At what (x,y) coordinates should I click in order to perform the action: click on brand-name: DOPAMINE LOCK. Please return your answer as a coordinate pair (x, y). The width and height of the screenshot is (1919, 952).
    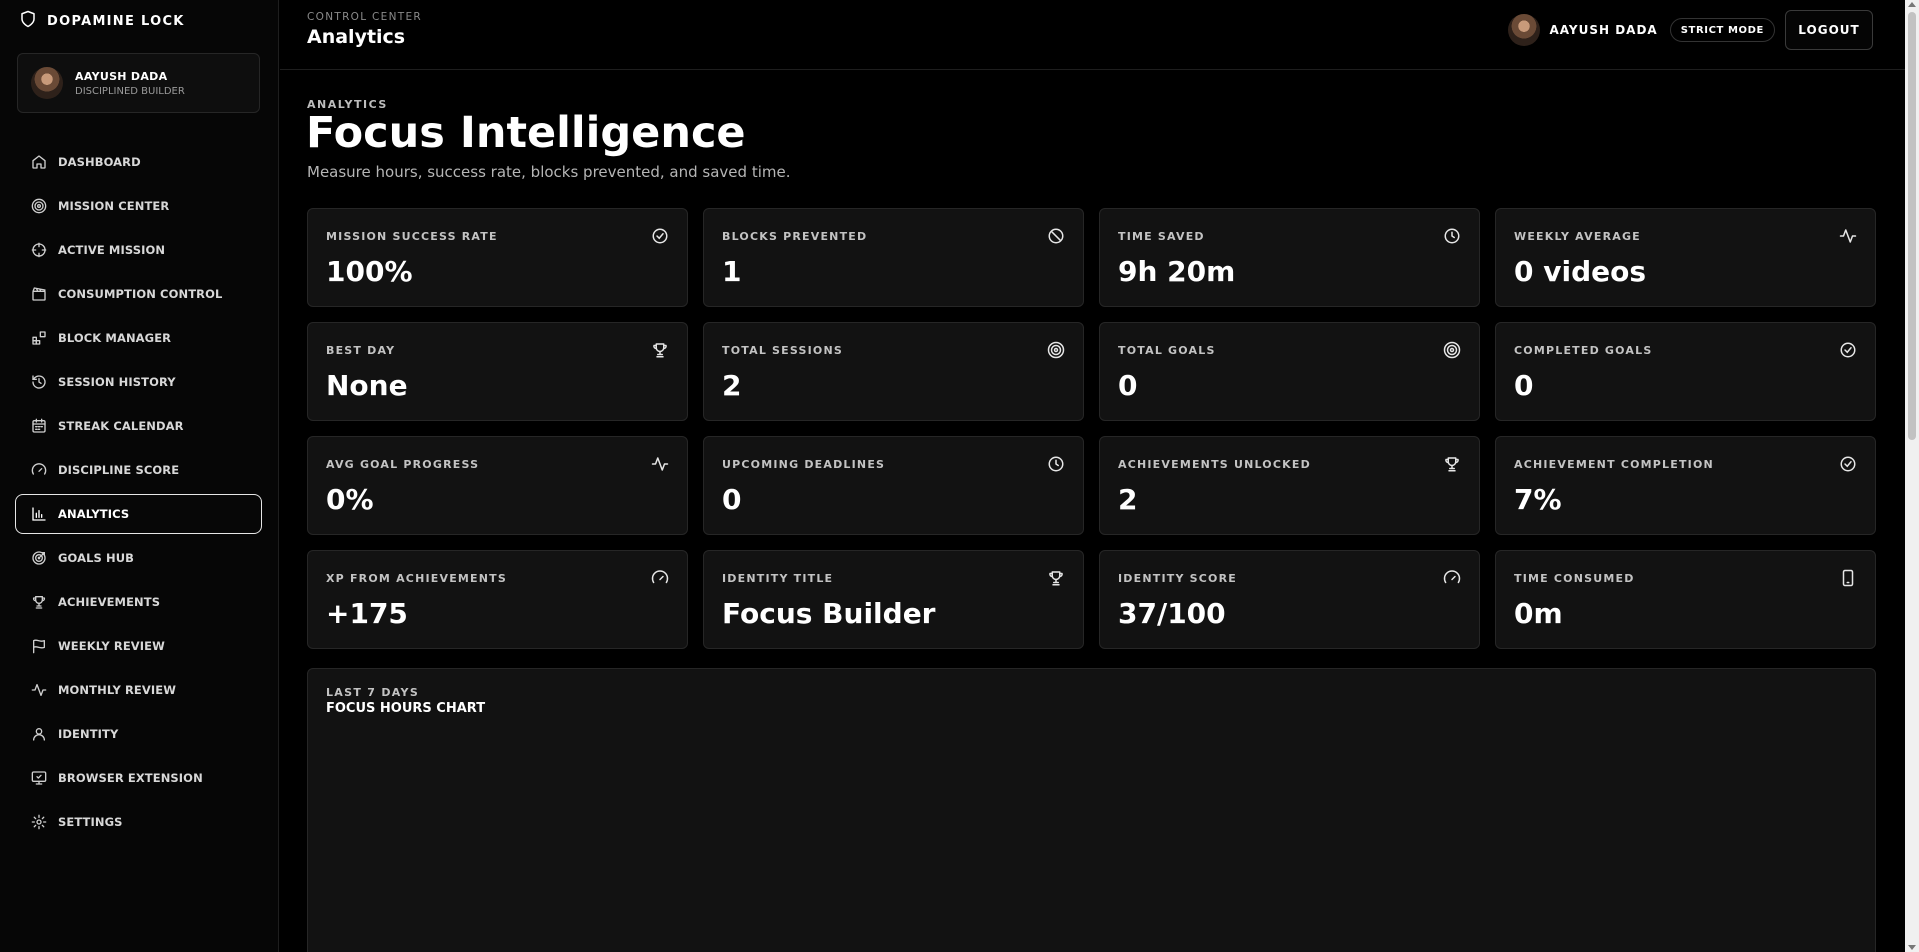
    Looking at the image, I should click on (116, 21).